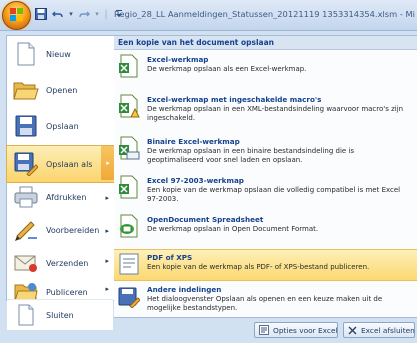 This screenshot has width=417, height=343. I want to click on save-option-title: PDF of XPS, so click(170, 257).